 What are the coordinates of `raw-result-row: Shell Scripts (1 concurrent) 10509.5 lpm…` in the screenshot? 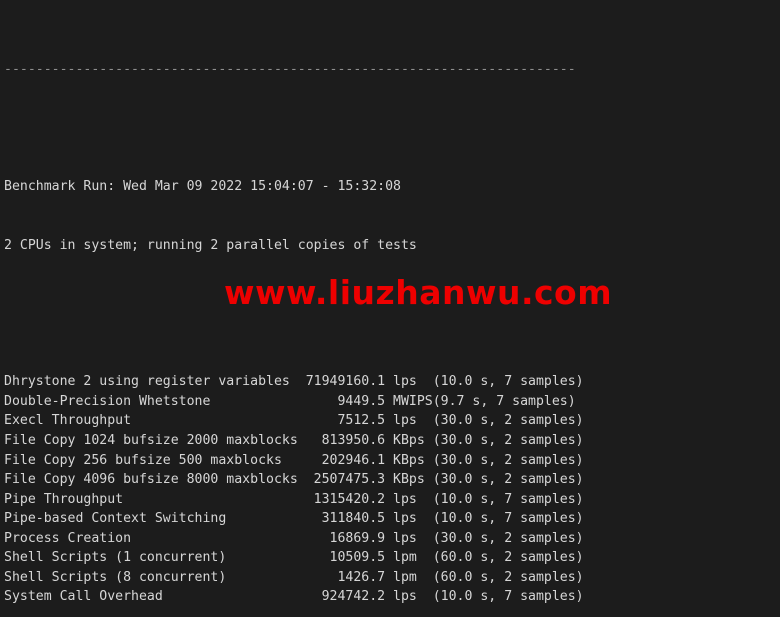 It's located at (294, 558).